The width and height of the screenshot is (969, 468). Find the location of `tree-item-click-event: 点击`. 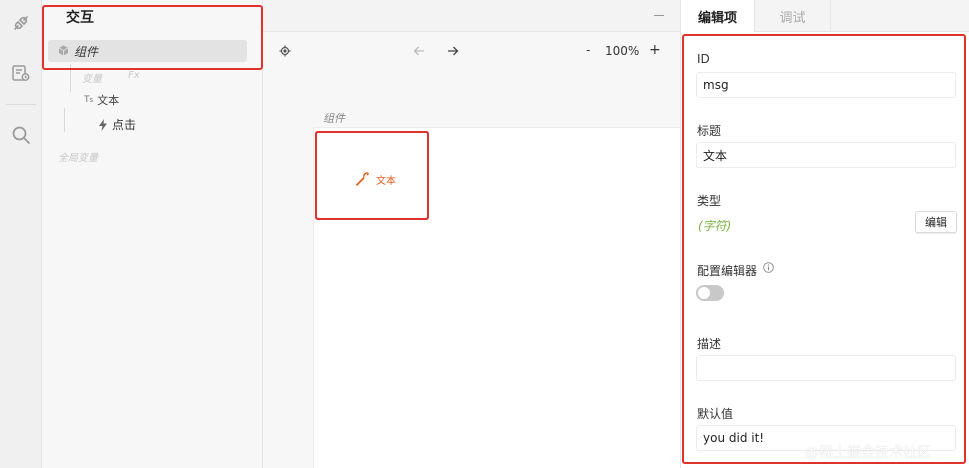

tree-item-click-event: 点击 is located at coordinates (117, 124).